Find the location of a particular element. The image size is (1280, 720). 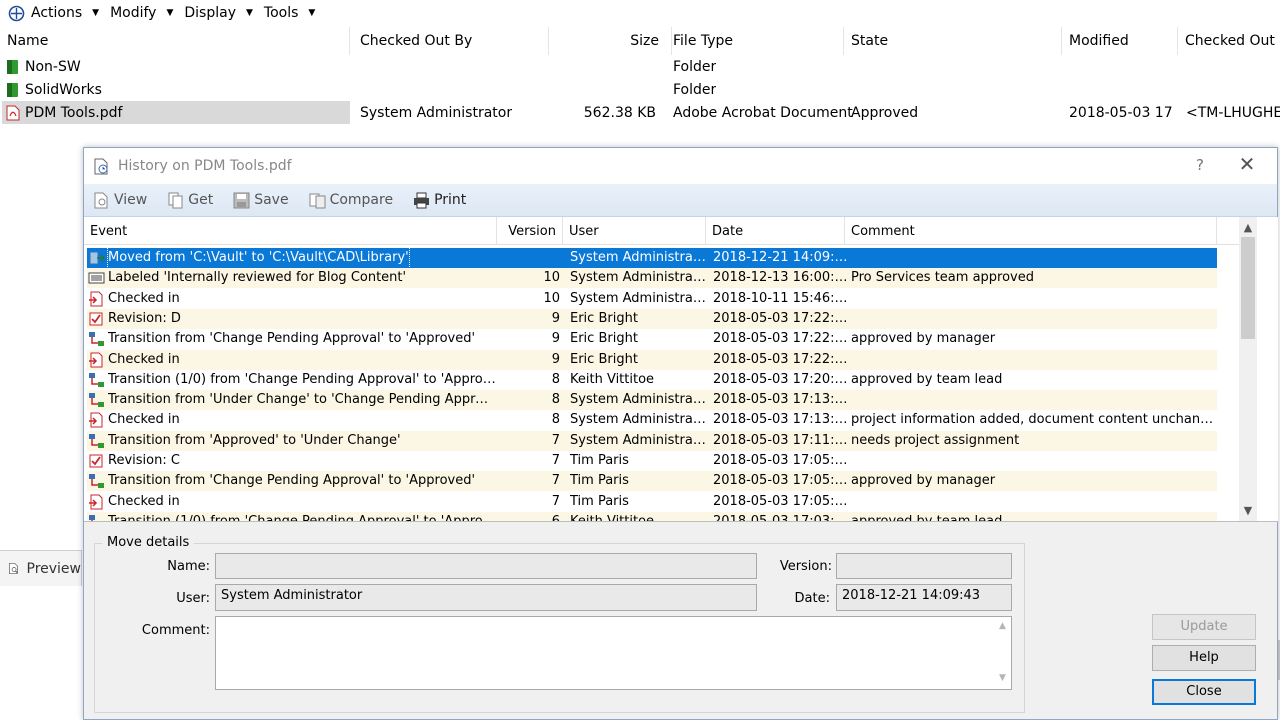

menu-actions: Actions ▼ is located at coordinates (65, 13).